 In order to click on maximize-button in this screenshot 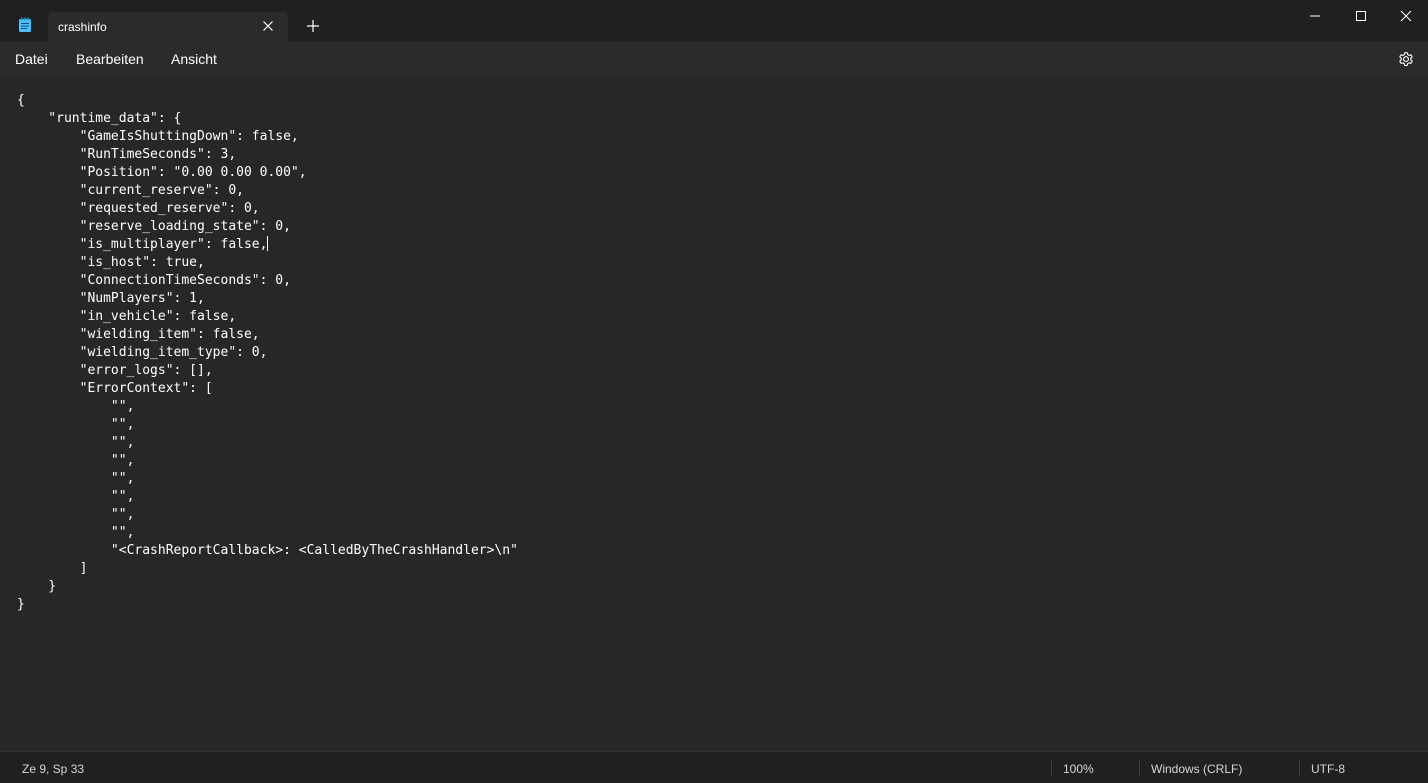, I will do `click(1360, 16)`.